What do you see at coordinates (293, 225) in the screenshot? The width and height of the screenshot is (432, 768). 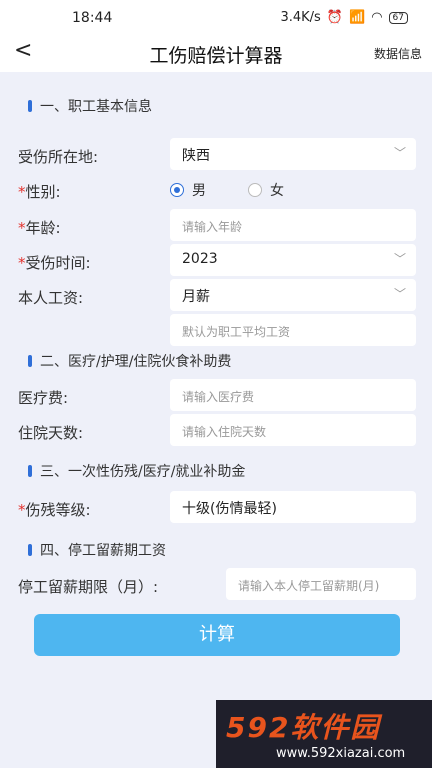 I see `age-input: 请输入年龄` at bounding box center [293, 225].